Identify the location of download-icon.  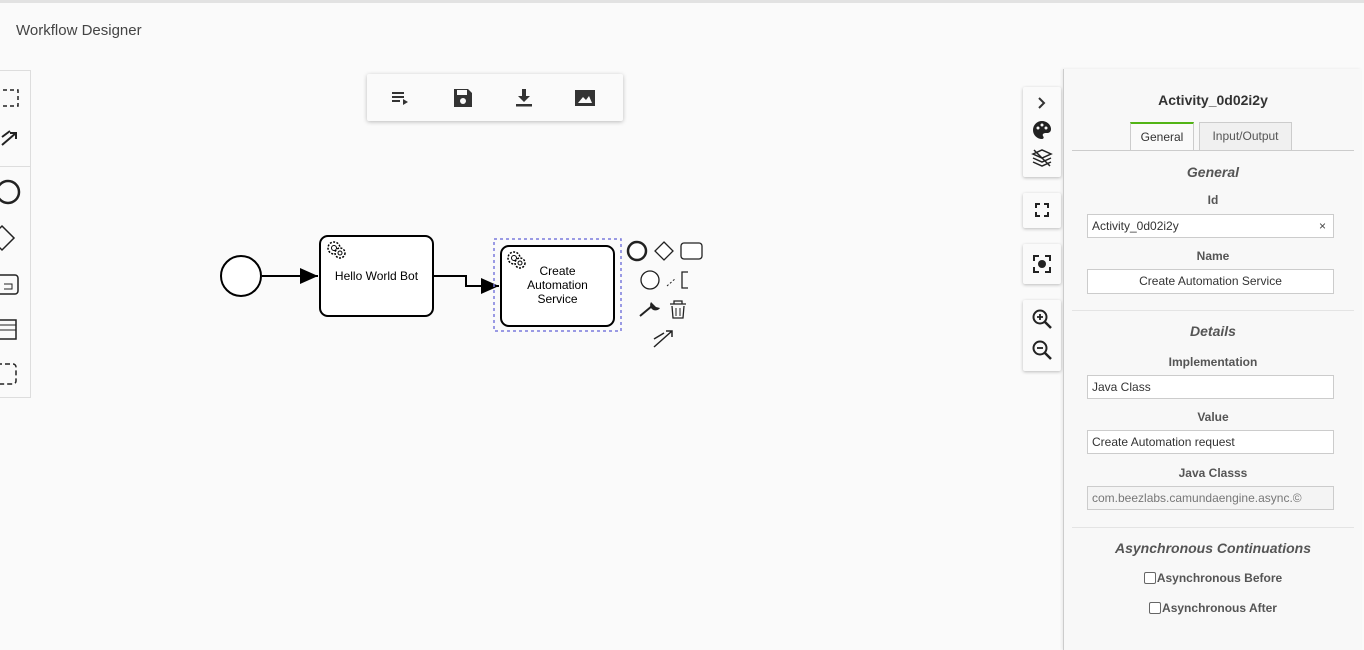
(524, 98).